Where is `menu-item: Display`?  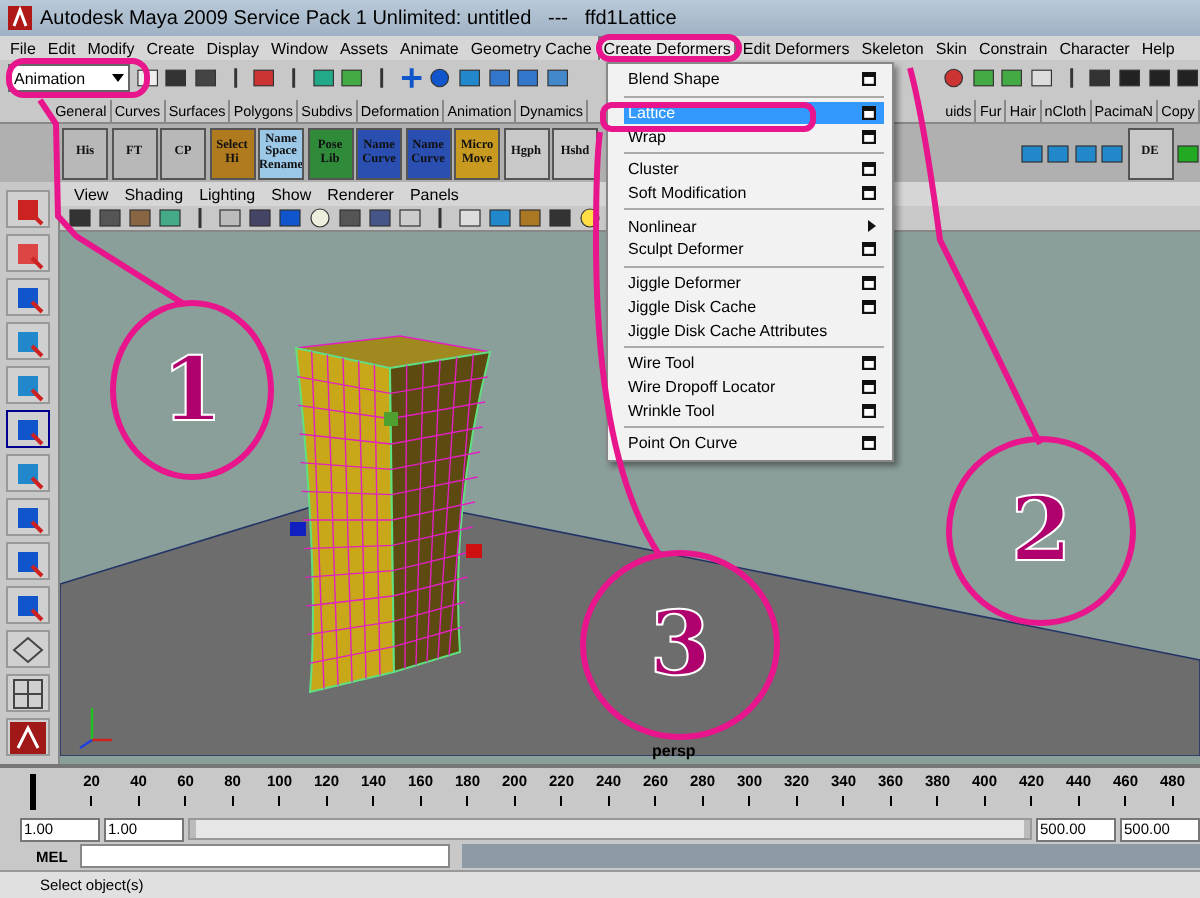 menu-item: Display is located at coordinates (232, 48).